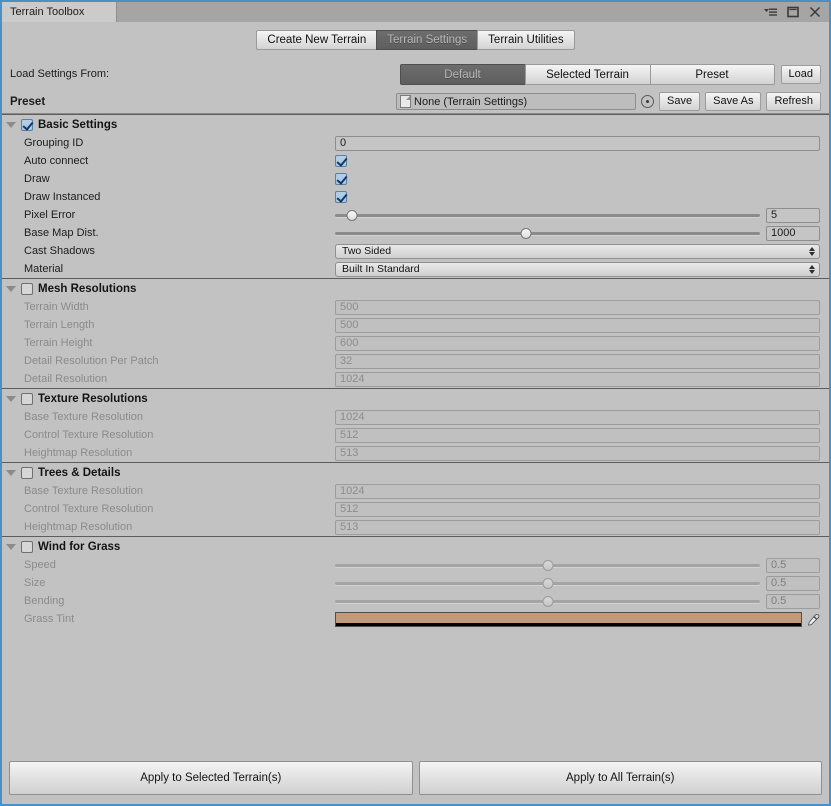 This screenshot has height=806, width=831. I want to click on row-grouping-id: Grouping ID 0, so click(415, 143).